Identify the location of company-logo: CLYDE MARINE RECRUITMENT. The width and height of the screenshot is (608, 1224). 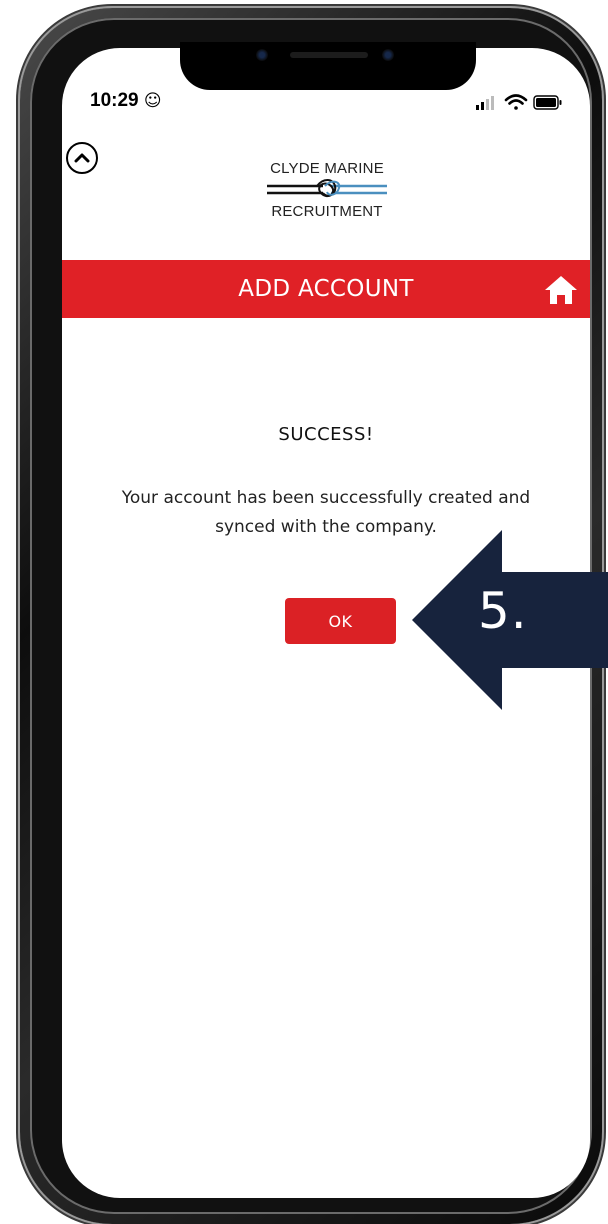
(327, 190).